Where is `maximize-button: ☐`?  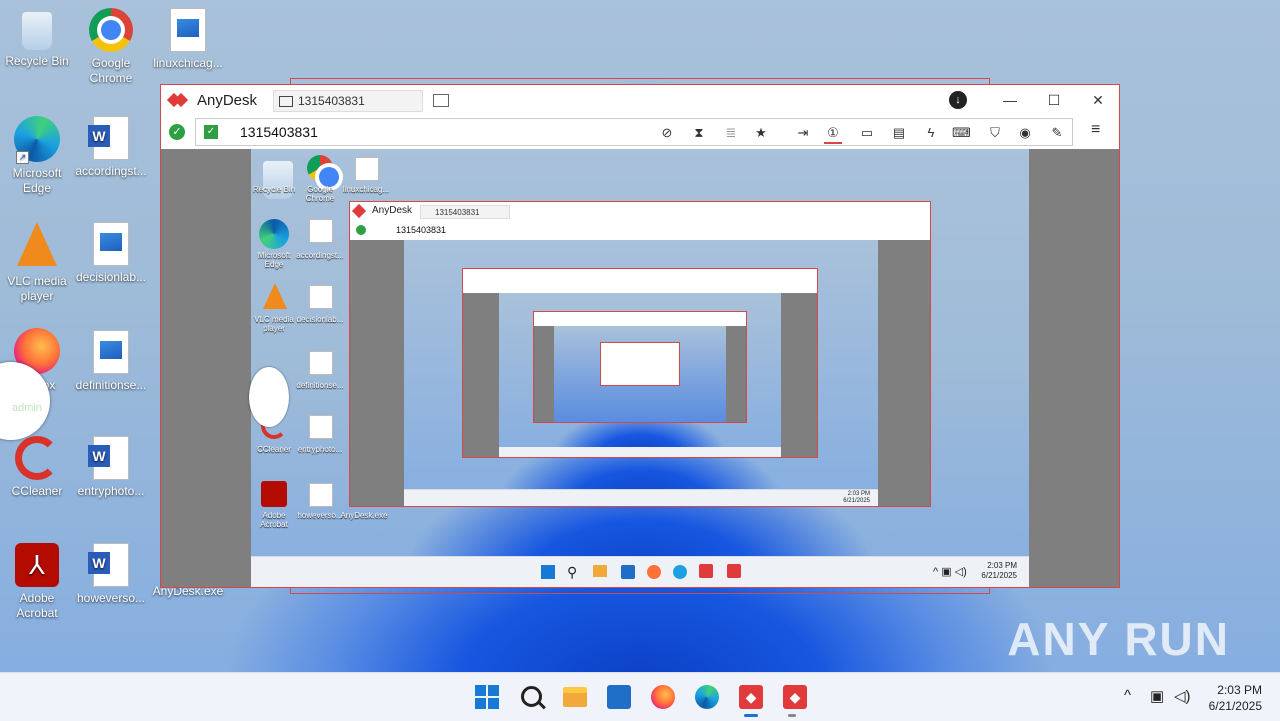 maximize-button: ☐ is located at coordinates (1054, 100).